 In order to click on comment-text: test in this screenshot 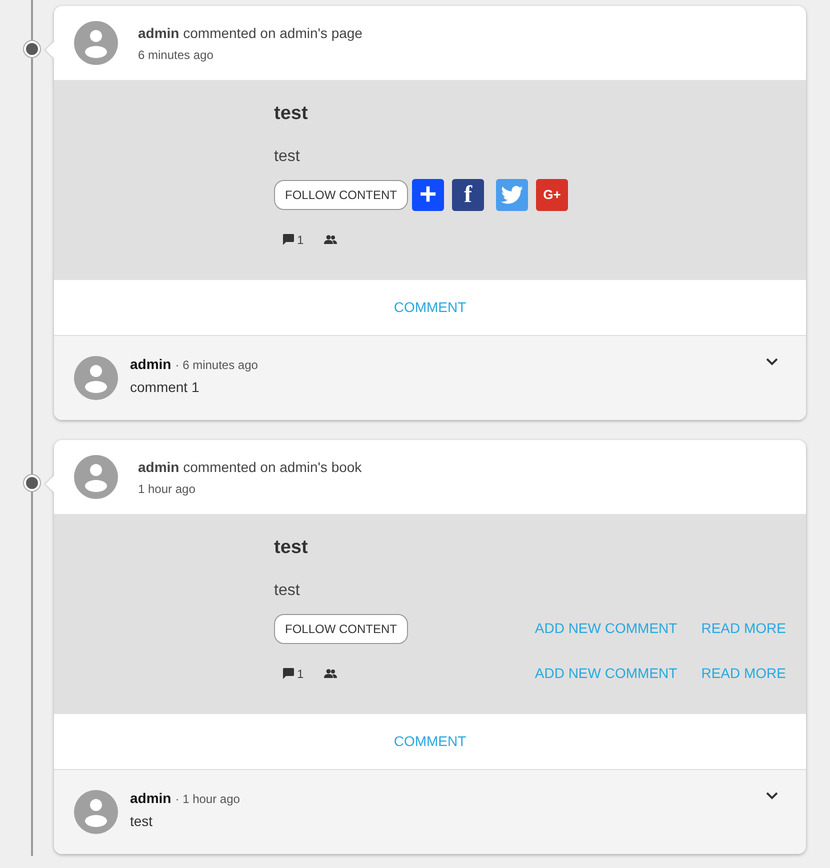, I will do `click(142, 821)`.